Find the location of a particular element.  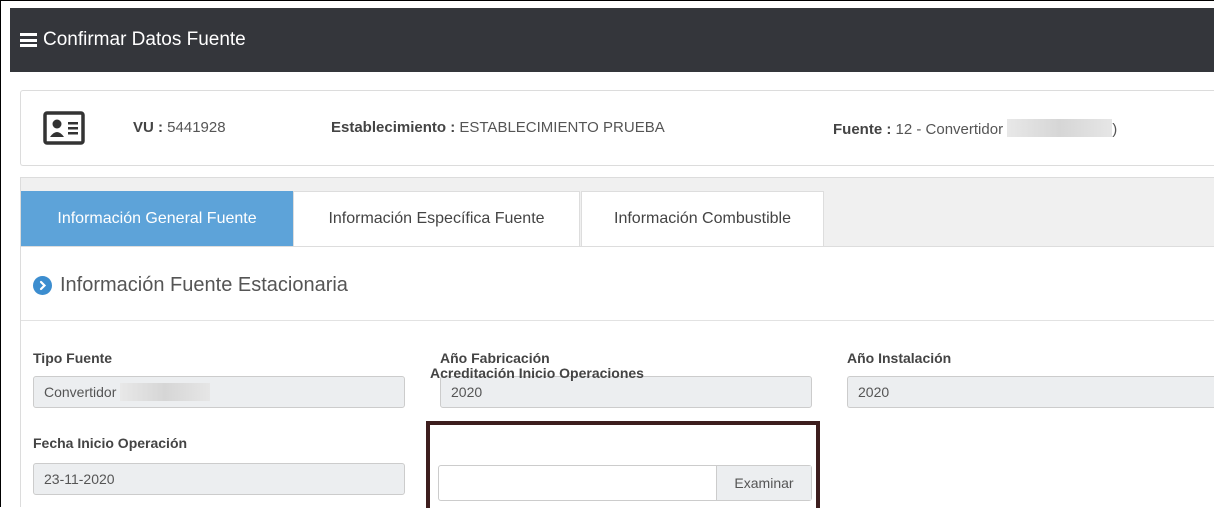

tab-informacion-combustible: Información Combustible is located at coordinates (702, 218).